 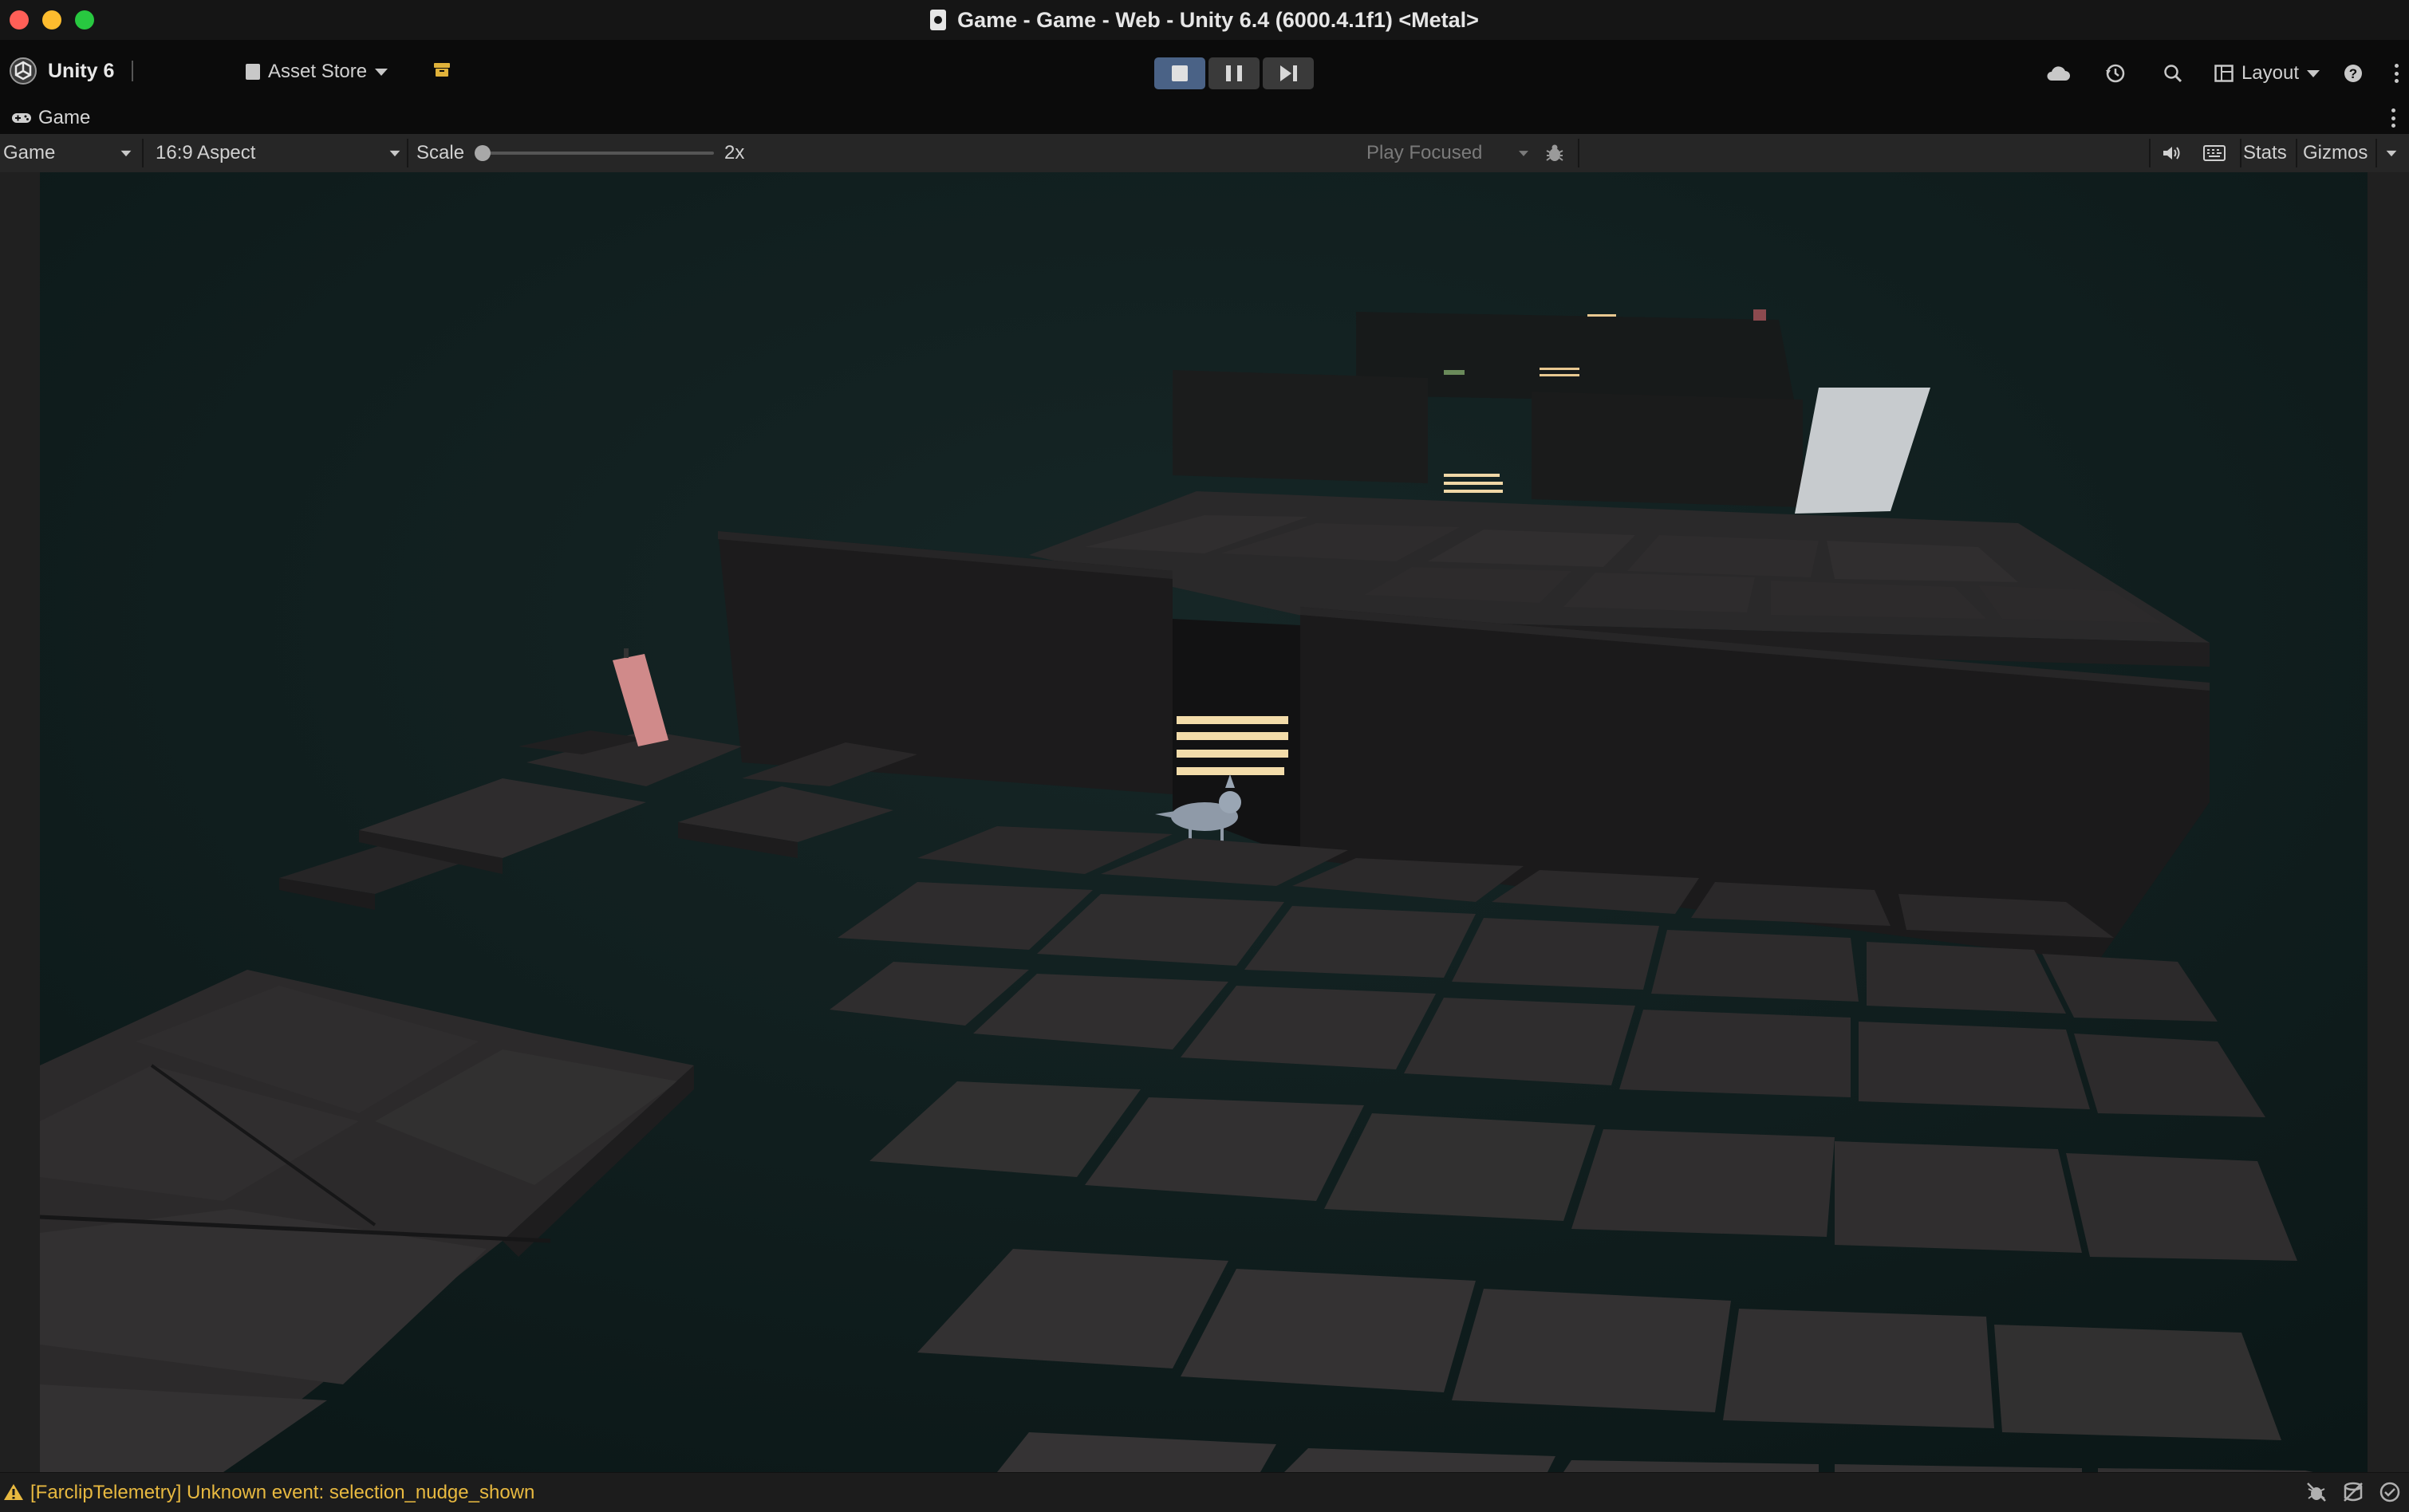 I want to click on layout-dropdown: Layout, so click(x=2267, y=73).